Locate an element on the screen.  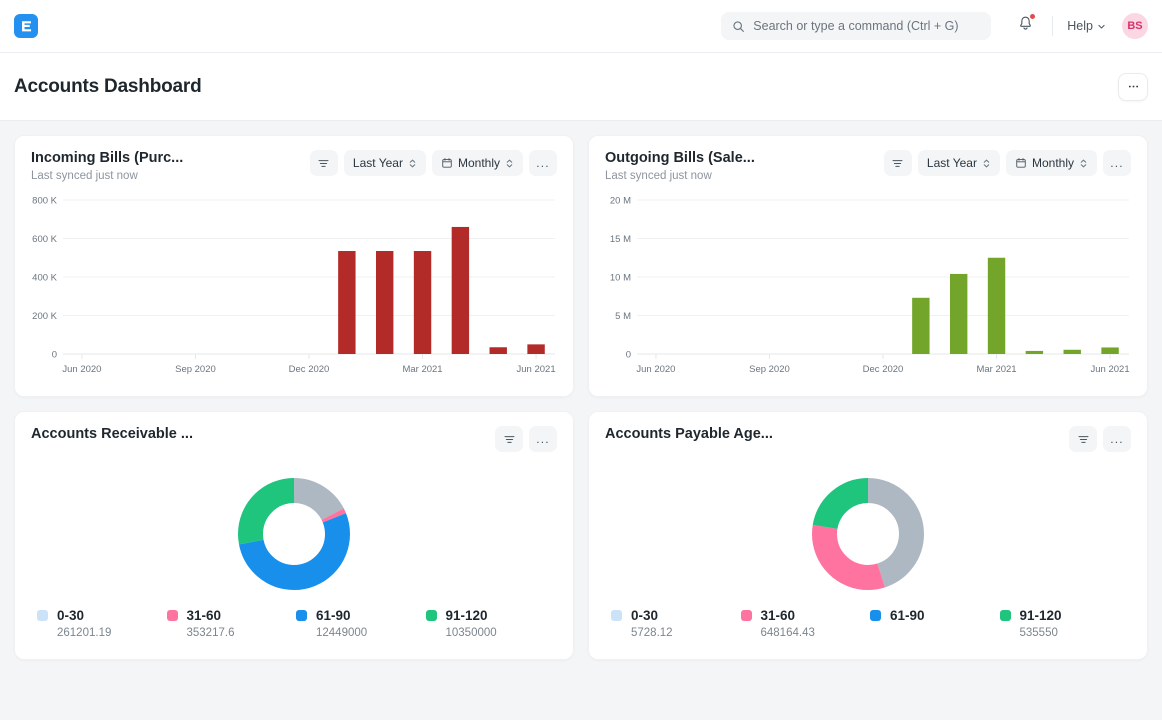
search-box is located at coordinates (856, 26).